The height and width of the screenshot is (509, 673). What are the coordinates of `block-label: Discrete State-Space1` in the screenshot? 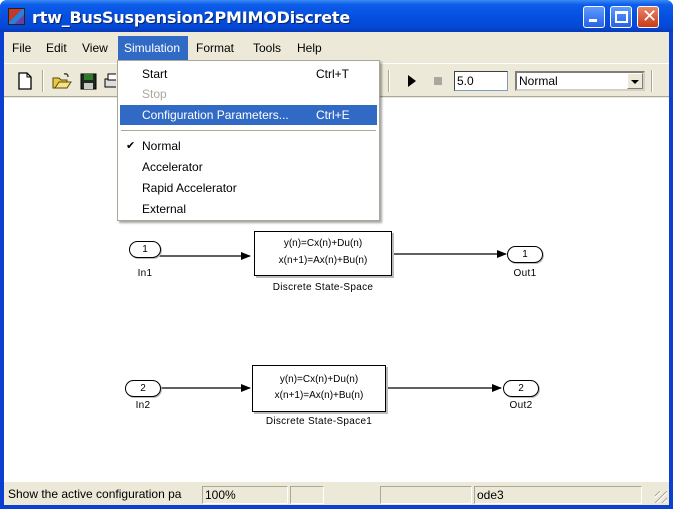 It's located at (319, 421).